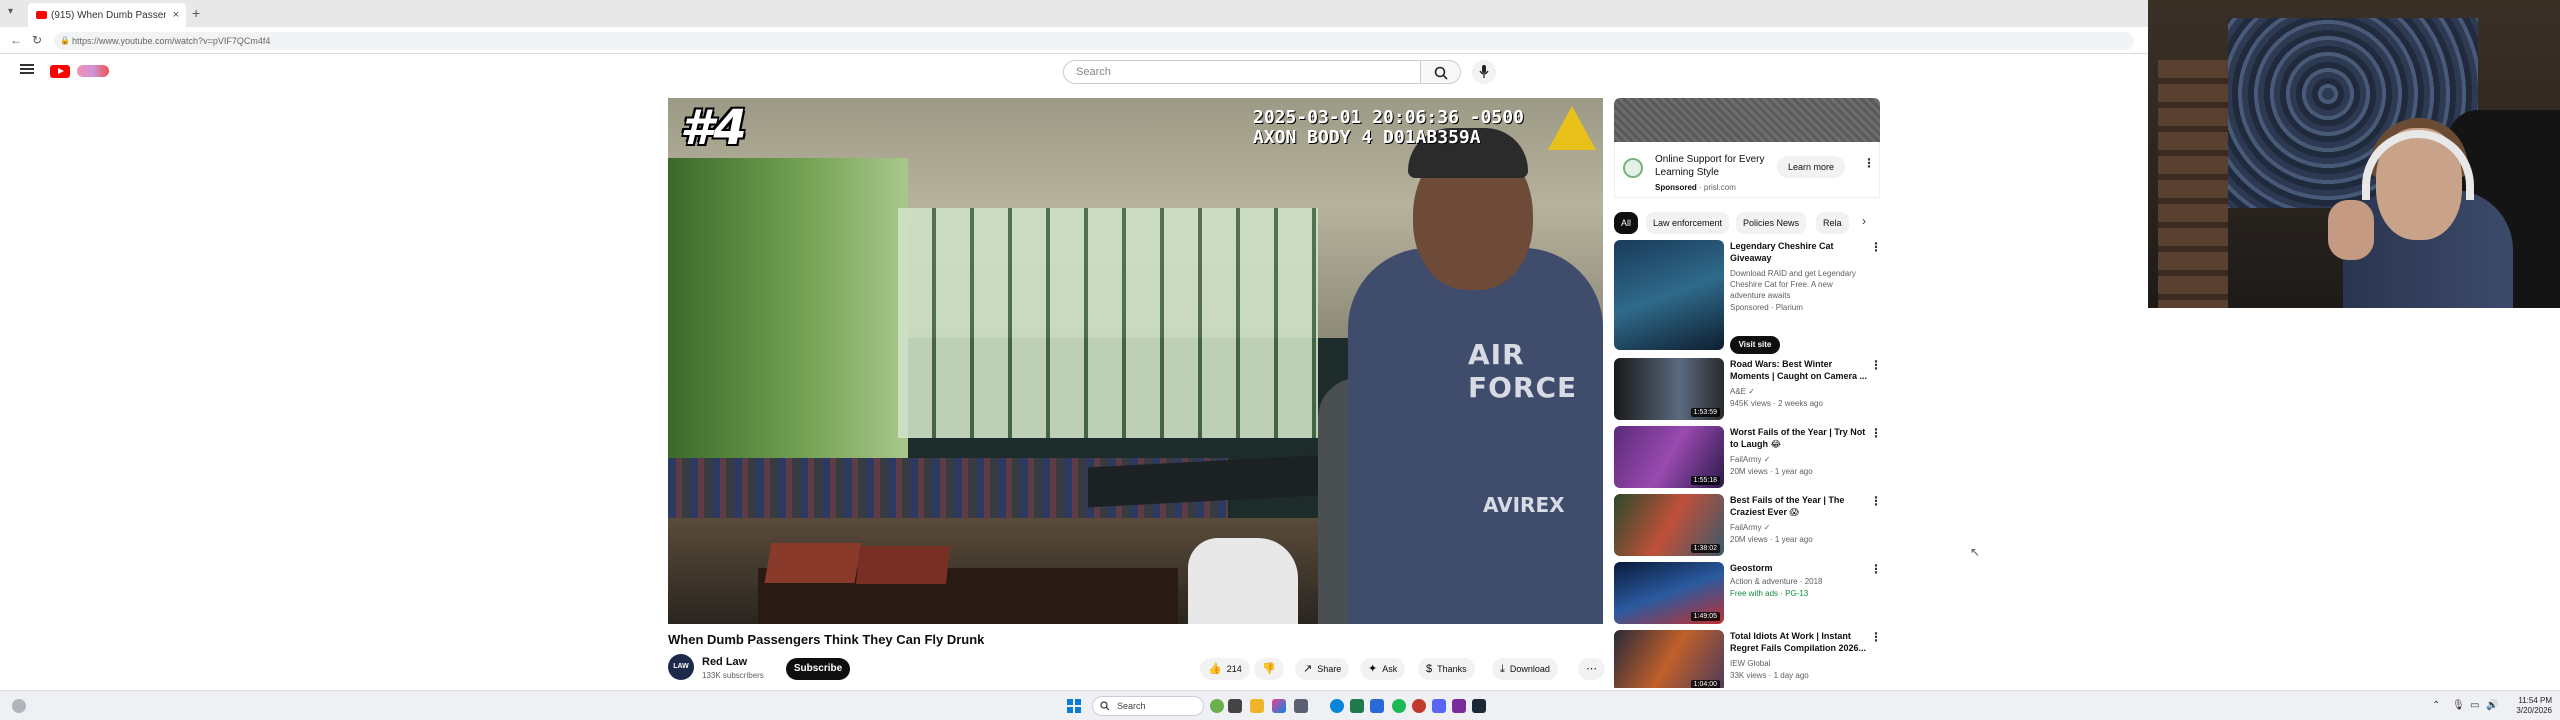 This screenshot has height=720, width=2560. I want to click on ad-domain: prisl.com, so click(1719, 187).